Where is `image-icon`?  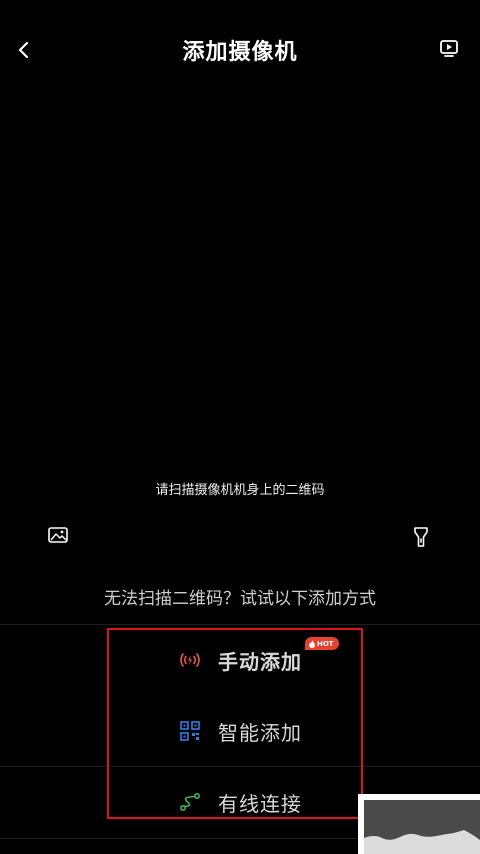 image-icon is located at coordinates (58, 535).